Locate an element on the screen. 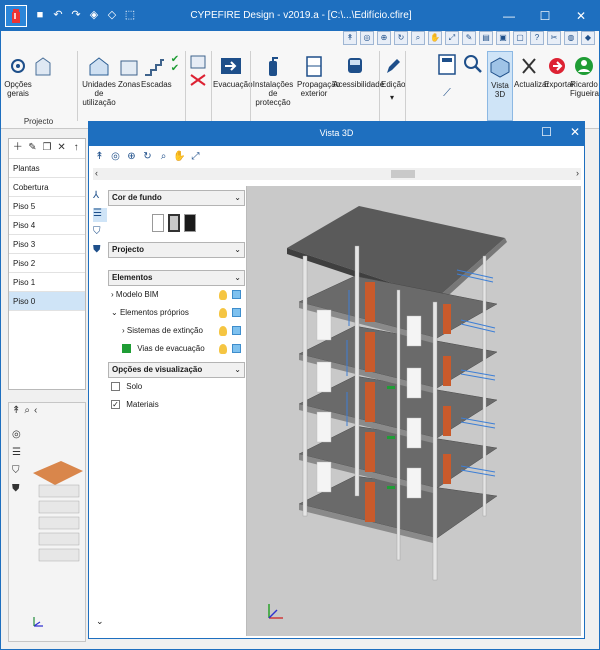 The height and width of the screenshot is (650, 600). save-icon: ■ is located at coordinates (40, 15).